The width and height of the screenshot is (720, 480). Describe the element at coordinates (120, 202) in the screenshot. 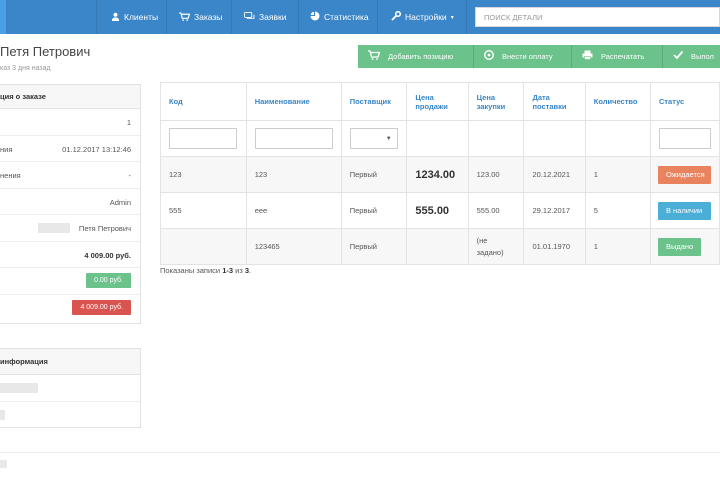

I see `manager-name: Admin` at that location.